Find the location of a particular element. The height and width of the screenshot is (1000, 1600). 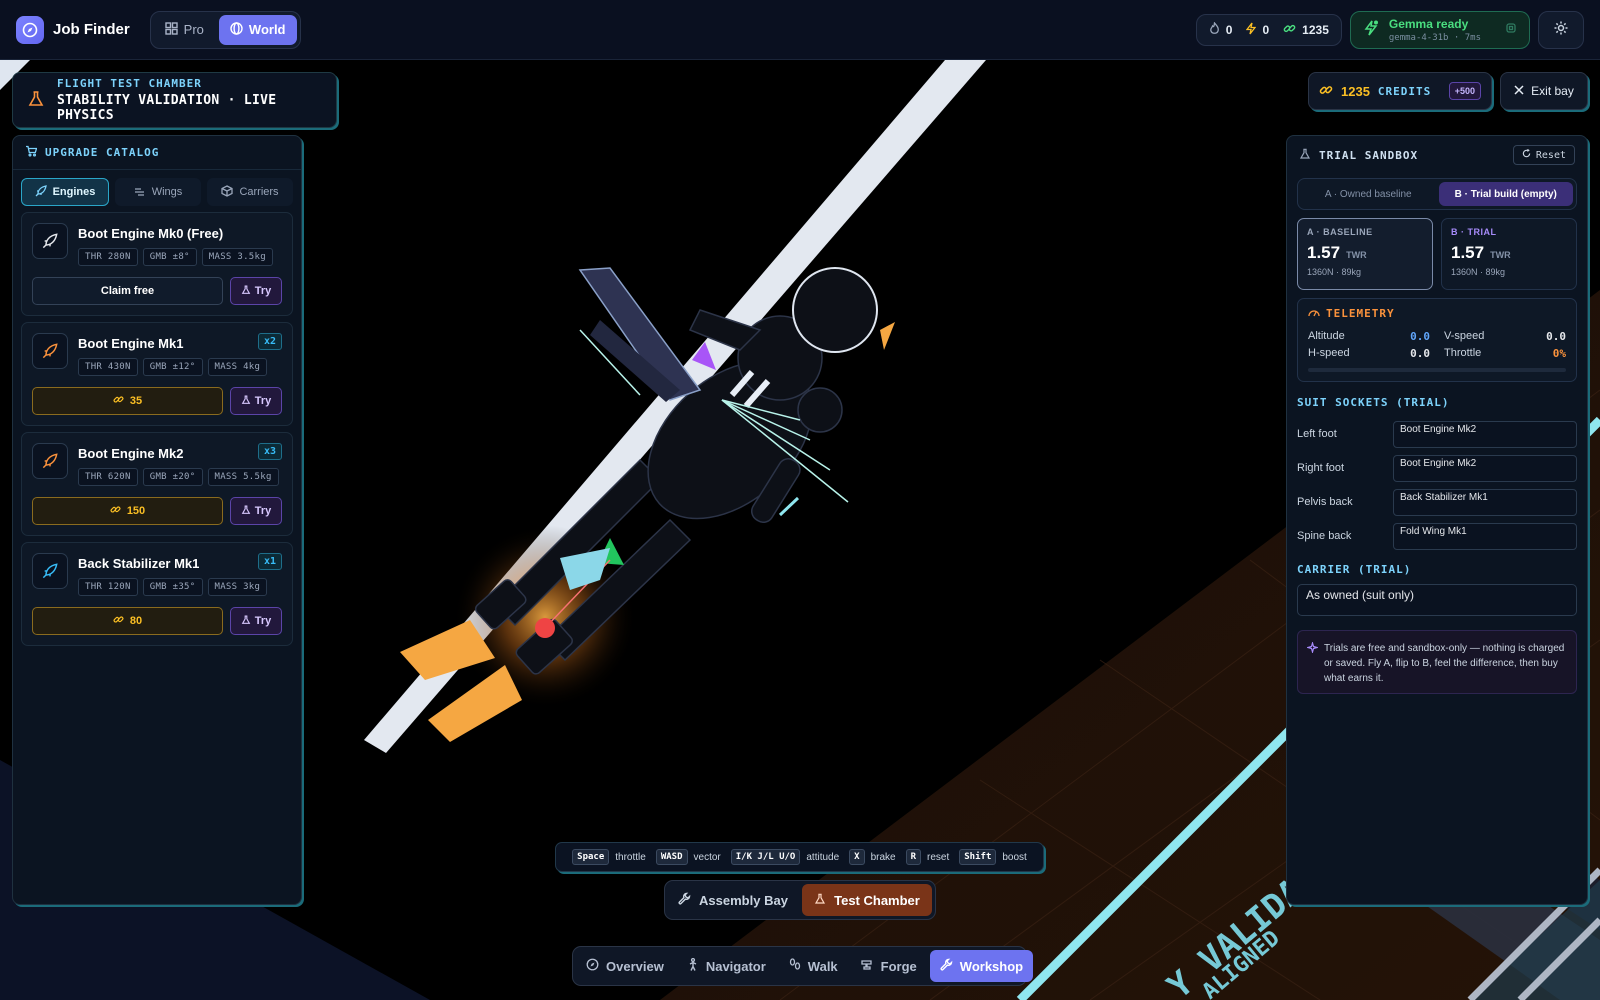

key-action: reset is located at coordinates (938, 857).